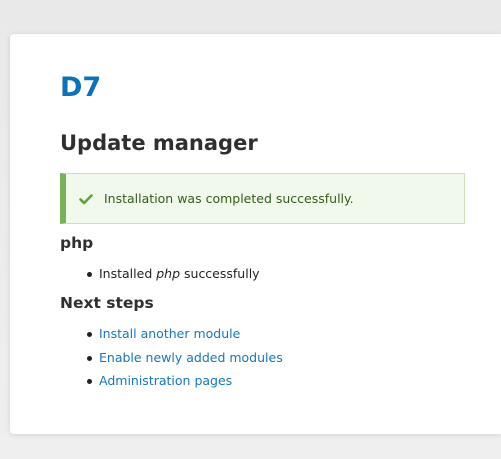  Describe the element at coordinates (80, 88) in the screenshot. I see `site-name-link: D7` at that location.